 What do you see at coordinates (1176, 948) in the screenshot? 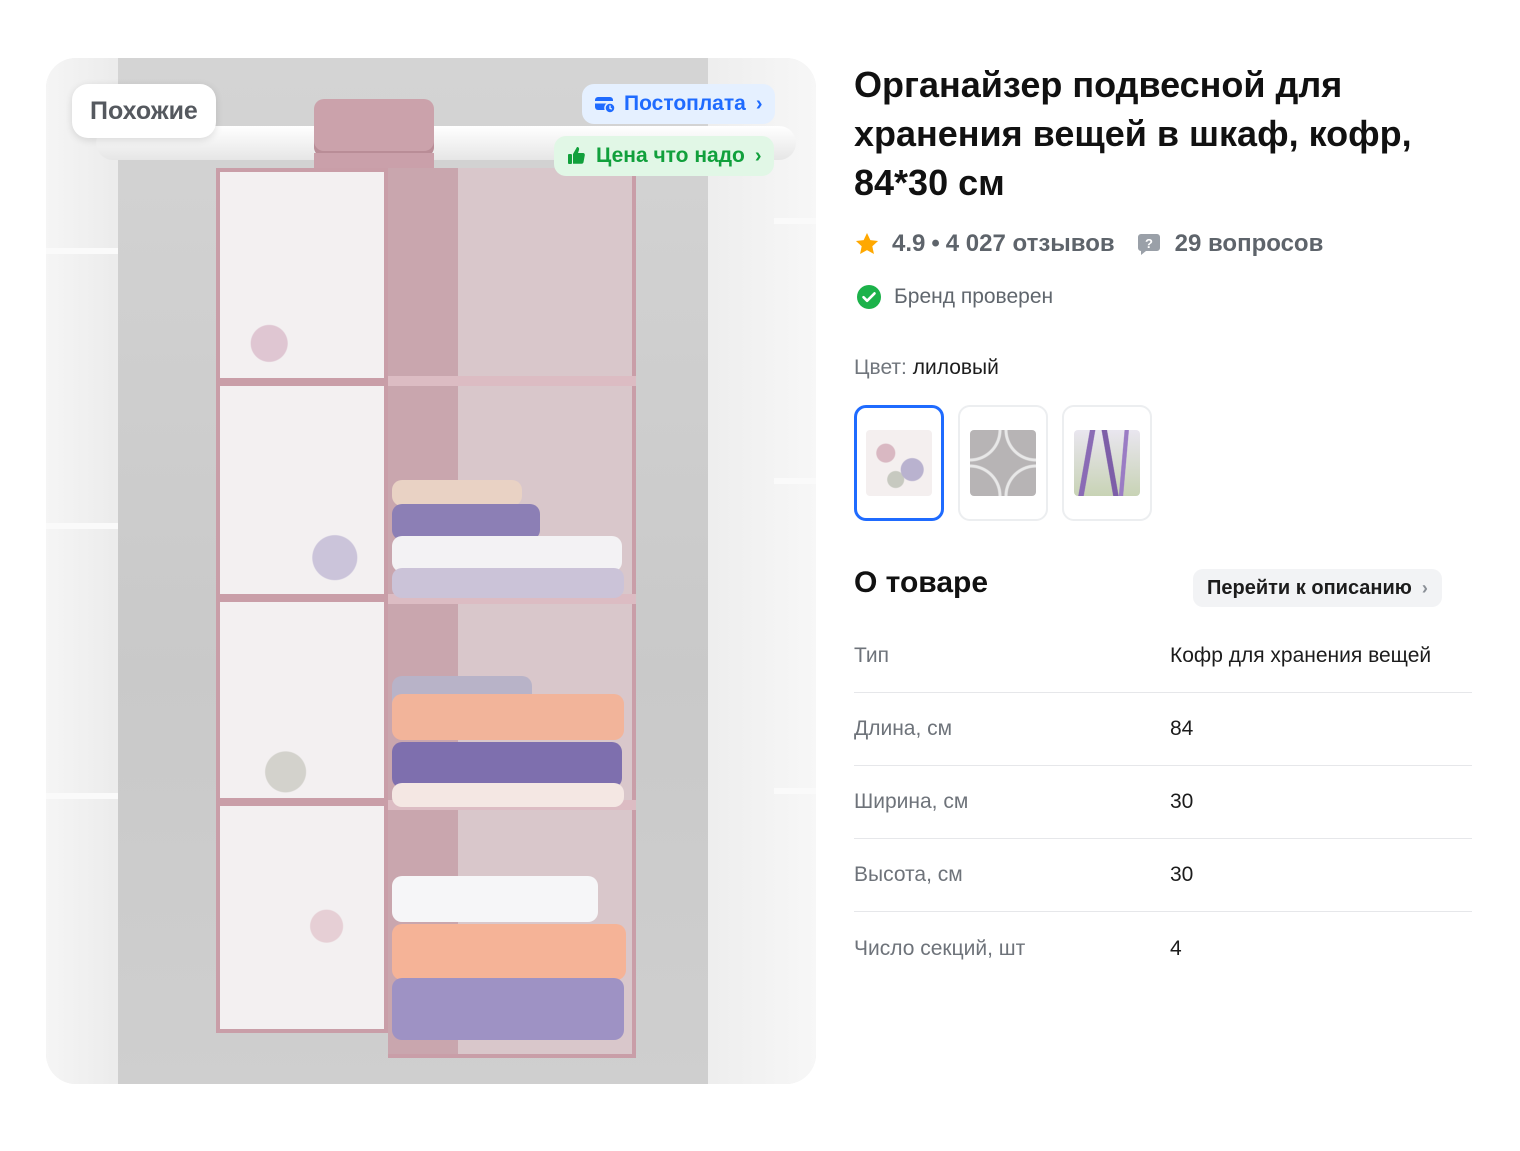
I see `spec-value: 4` at bounding box center [1176, 948].